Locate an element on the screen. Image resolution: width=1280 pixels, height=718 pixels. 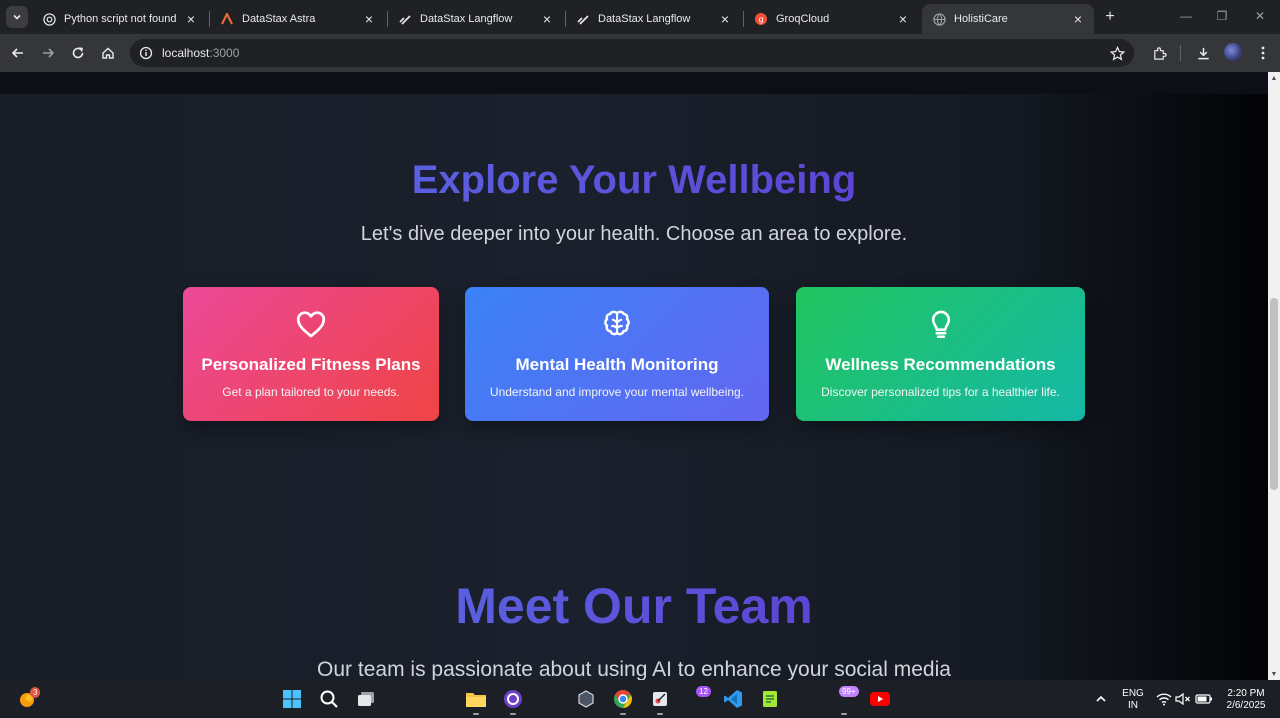
new-tab-button: + is located at coordinates (1110, 17).